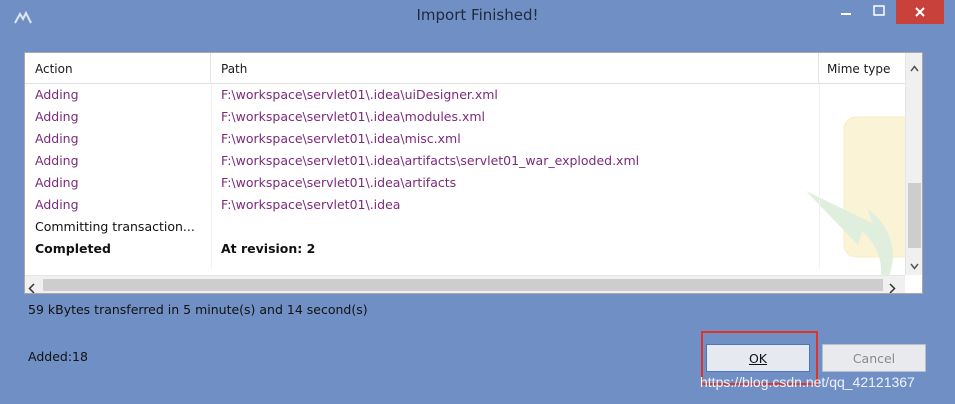  I want to click on scroll-right-icon, so click(892, 286).